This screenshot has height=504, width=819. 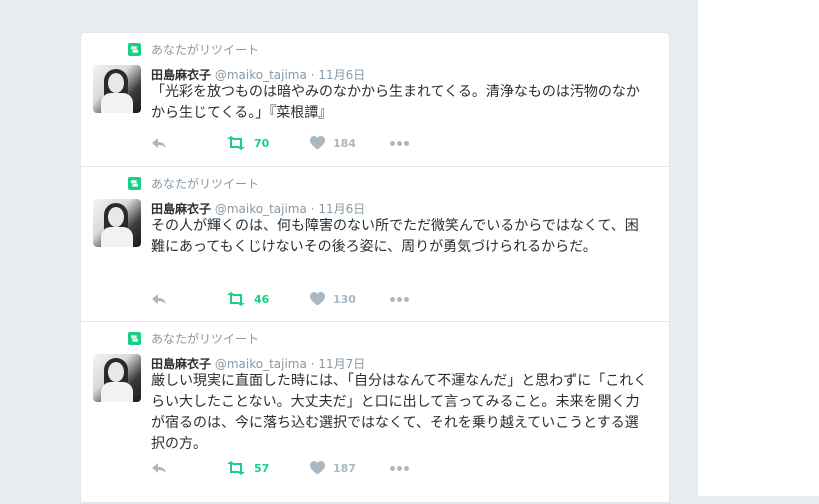 I want to click on tweet-timestamp: 11月7日, so click(x=341, y=364).